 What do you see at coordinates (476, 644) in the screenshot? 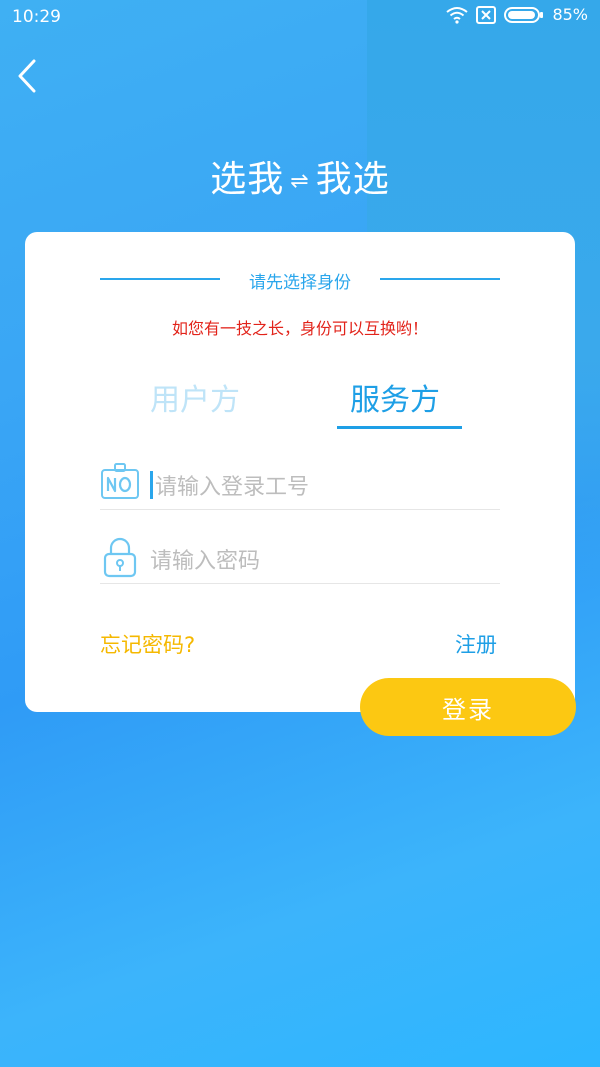
I see `register-link: 注册` at bounding box center [476, 644].